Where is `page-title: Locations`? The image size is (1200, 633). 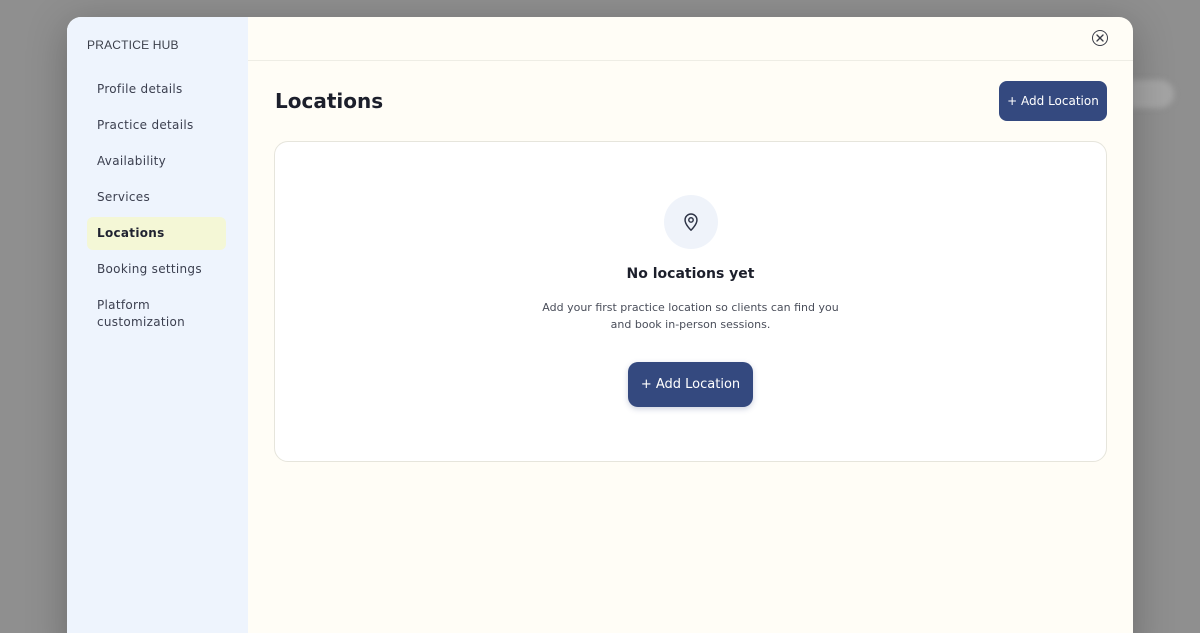 page-title: Locations is located at coordinates (329, 101).